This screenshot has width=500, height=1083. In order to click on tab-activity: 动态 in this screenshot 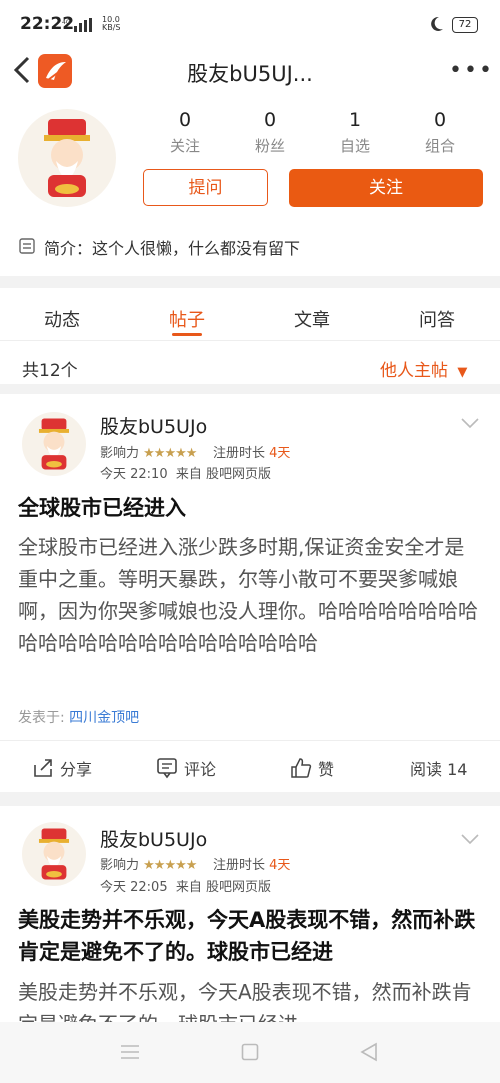, I will do `click(62, 319)`.